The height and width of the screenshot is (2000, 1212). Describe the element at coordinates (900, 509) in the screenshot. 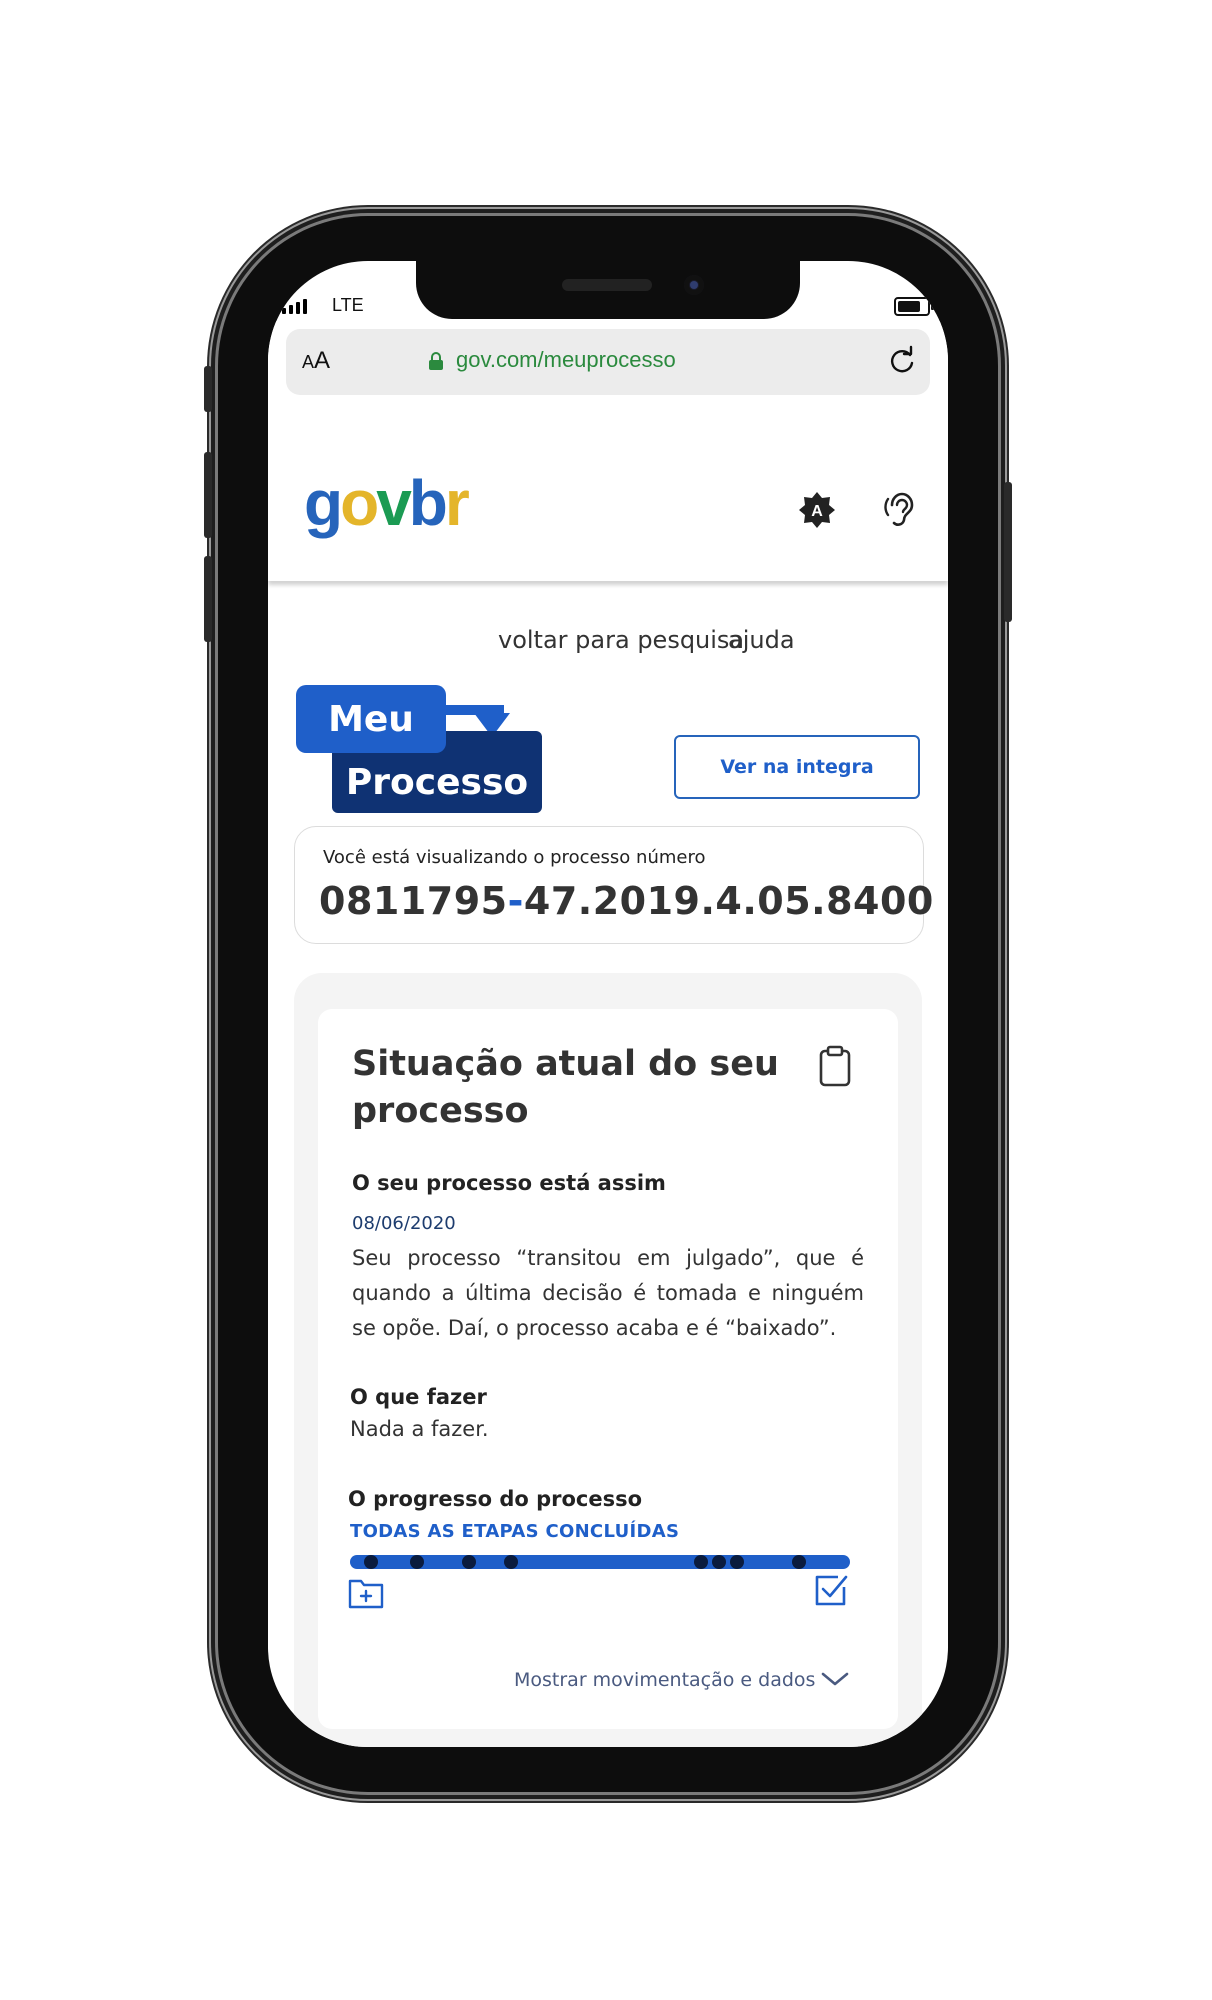

I see `accessibility-ear-icon` at that location.